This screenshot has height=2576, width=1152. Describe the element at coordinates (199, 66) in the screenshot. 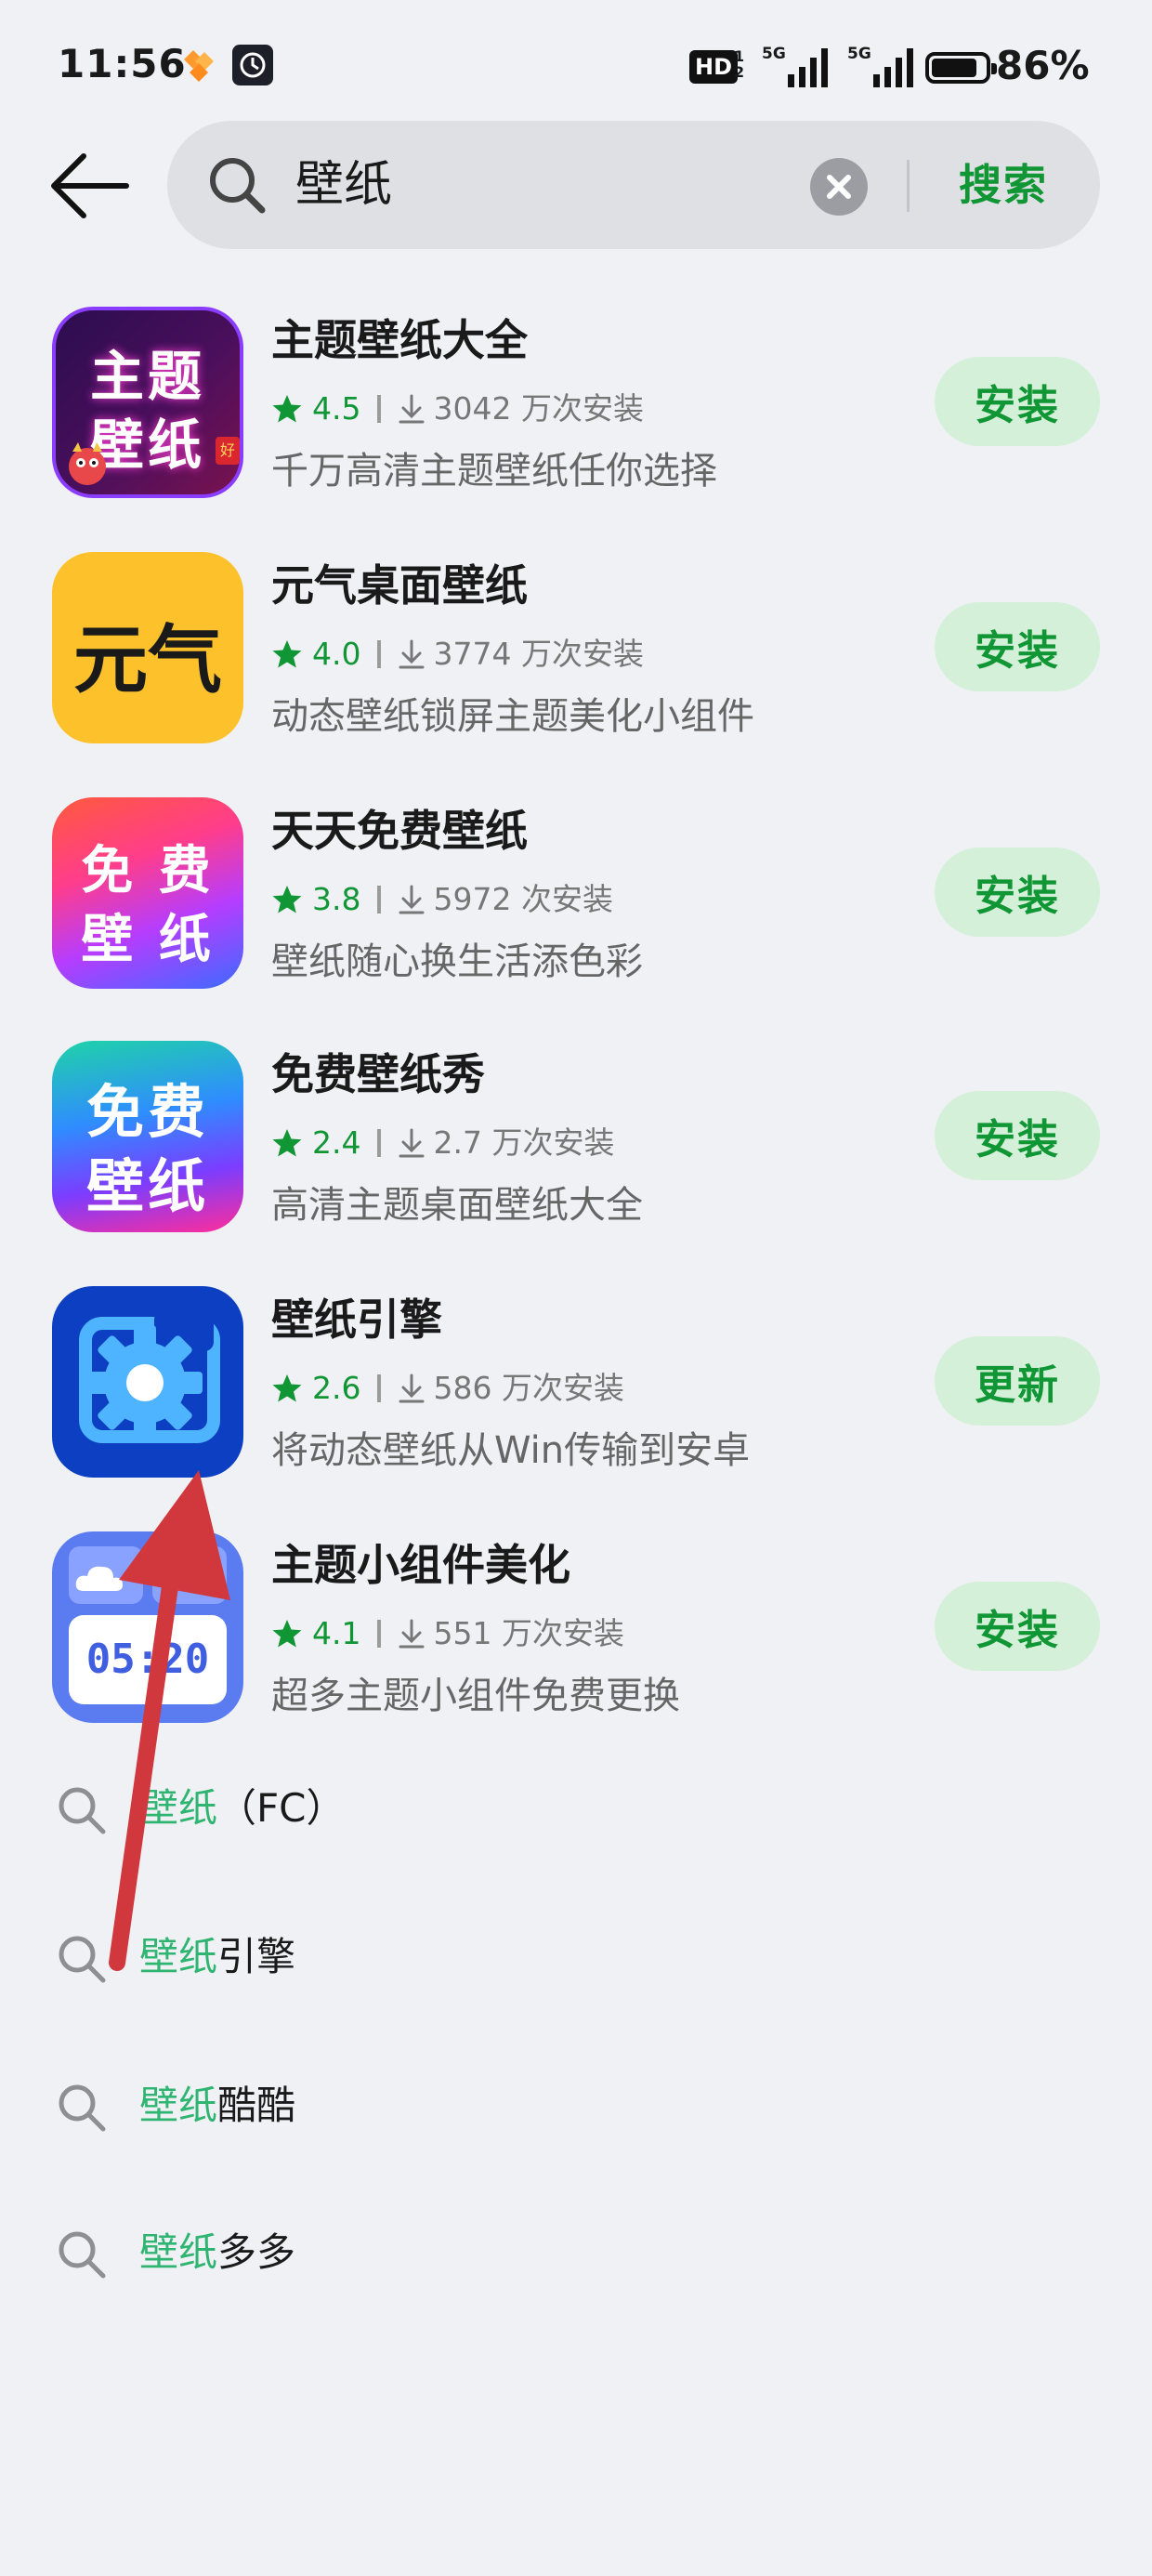

I see `app-notification-icon` at that location.